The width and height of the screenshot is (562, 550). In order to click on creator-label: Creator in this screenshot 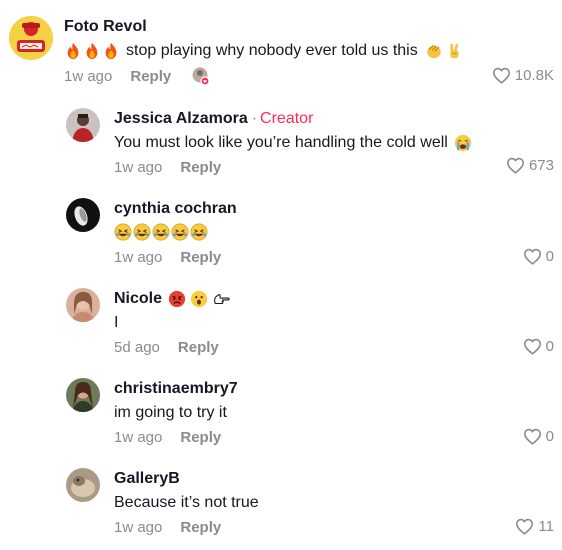, I will do `click(287, 118)`.